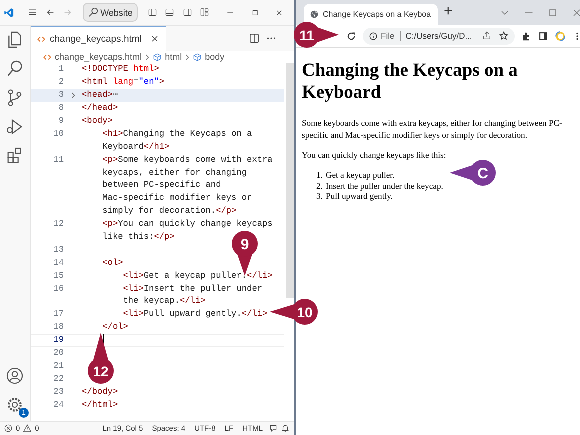 This screenshot has width=580, height=435. What do you see at coordinates (177, 133) in the screenshot?
I see `code-line: <h1>Changing the Keycaps on a` at bounding box center [177, 133].